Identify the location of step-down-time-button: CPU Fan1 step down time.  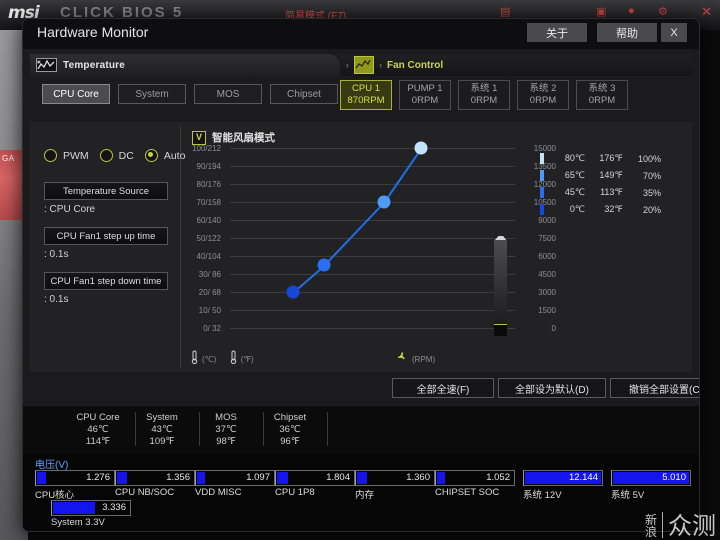
(106, 281).